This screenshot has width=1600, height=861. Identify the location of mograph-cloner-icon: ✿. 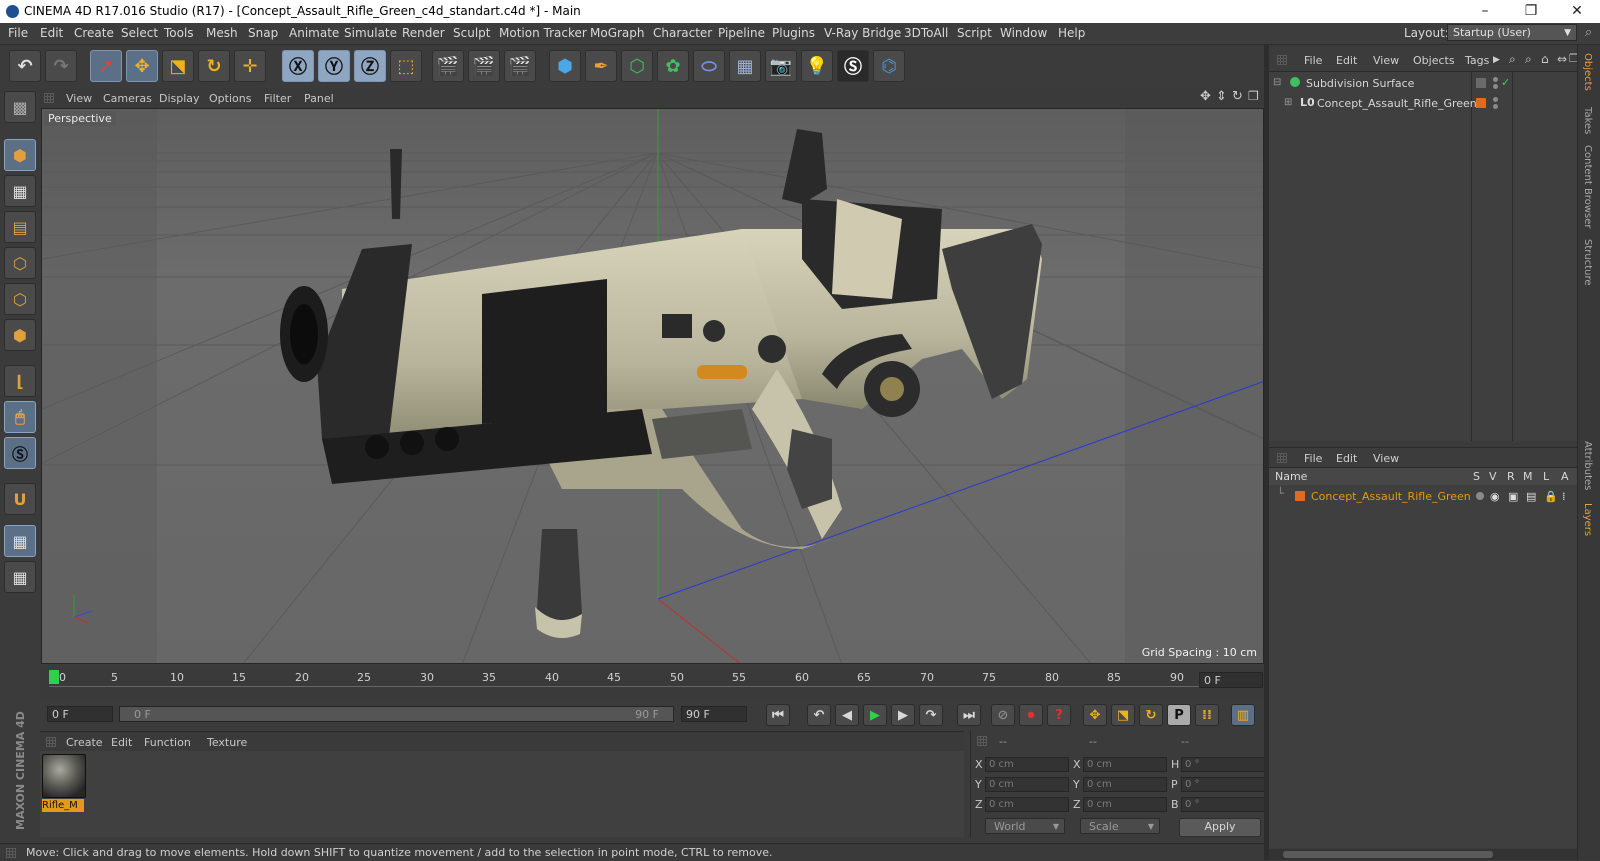
(673, 66).